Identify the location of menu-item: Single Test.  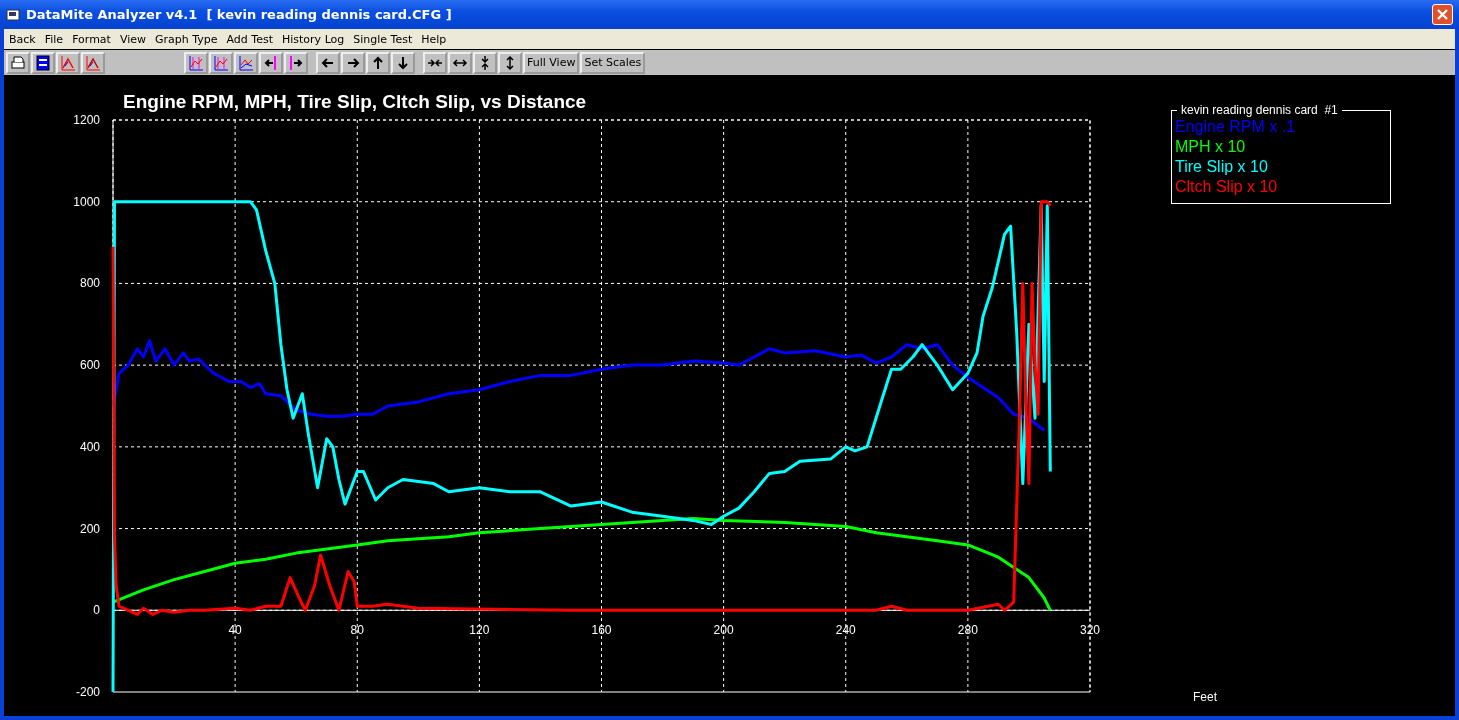
(384, 39).